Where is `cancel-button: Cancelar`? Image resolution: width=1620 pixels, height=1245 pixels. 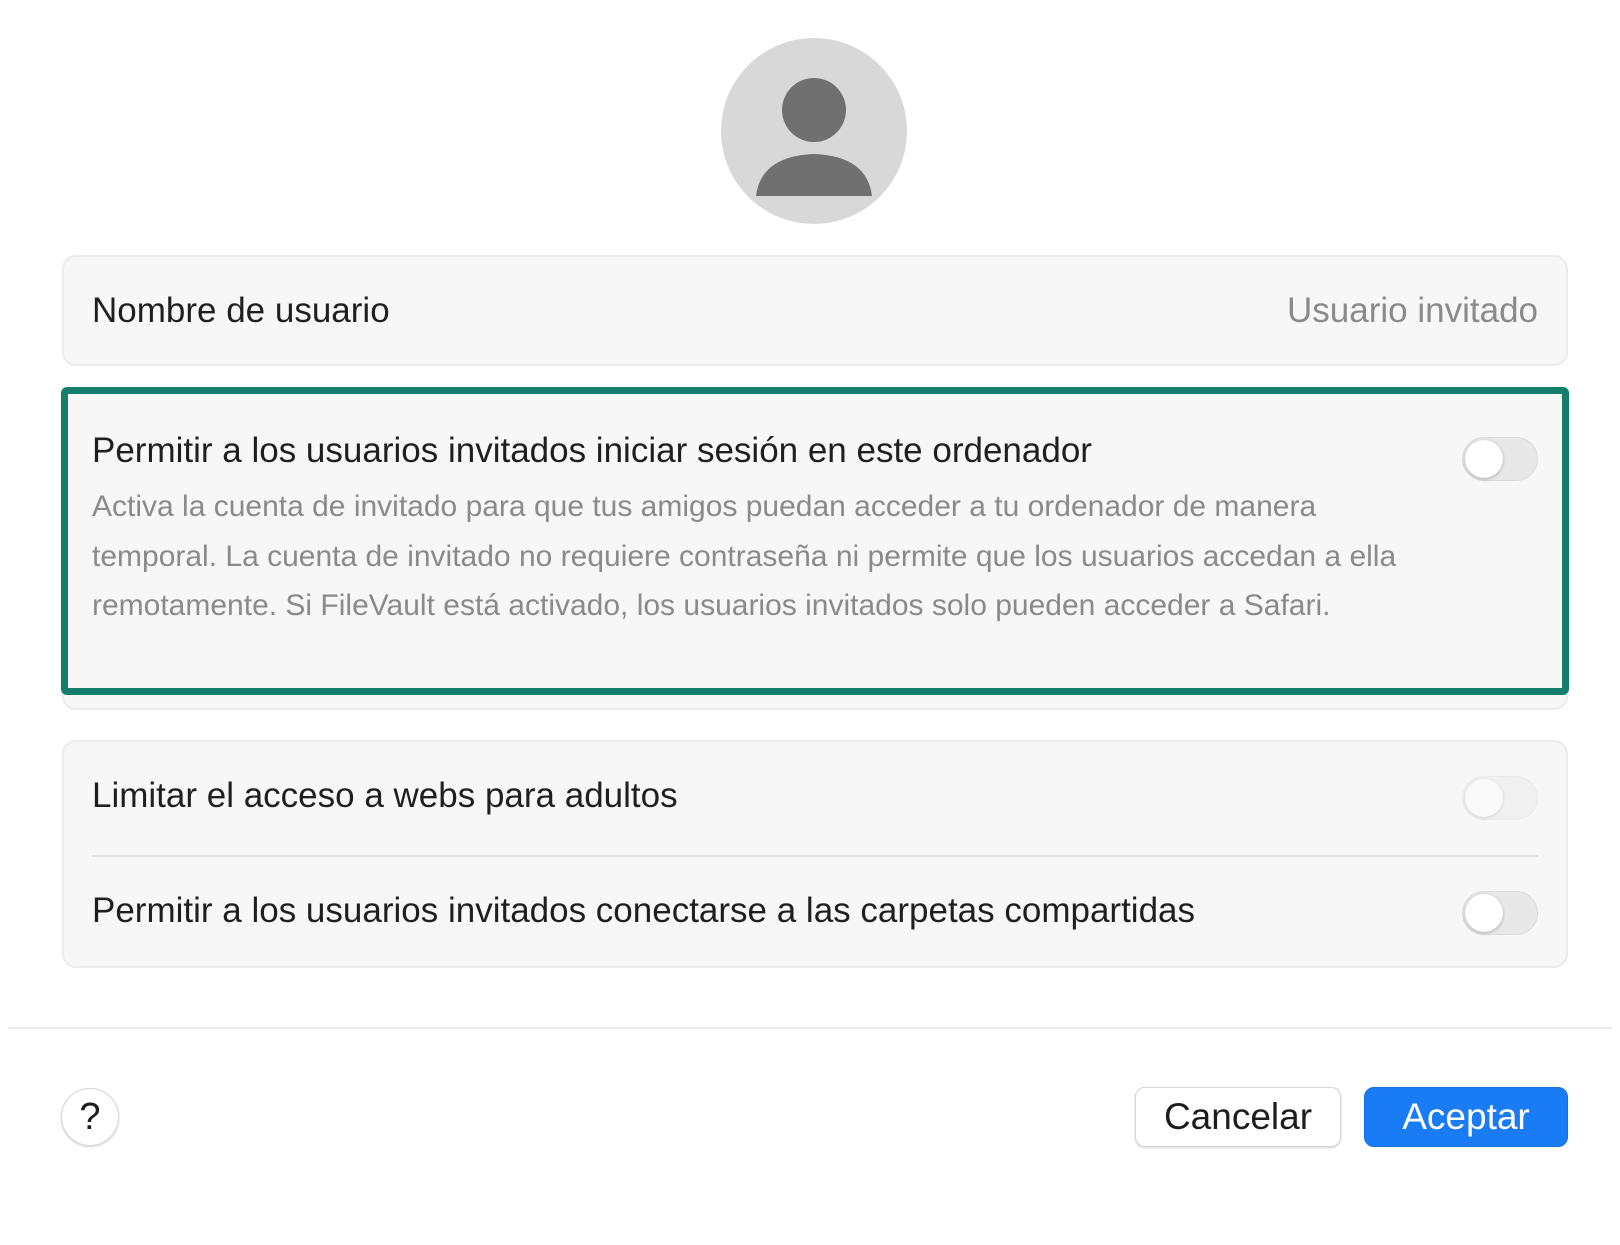 cancel-button: Cancelar is located at coordinates (1238, 1117).